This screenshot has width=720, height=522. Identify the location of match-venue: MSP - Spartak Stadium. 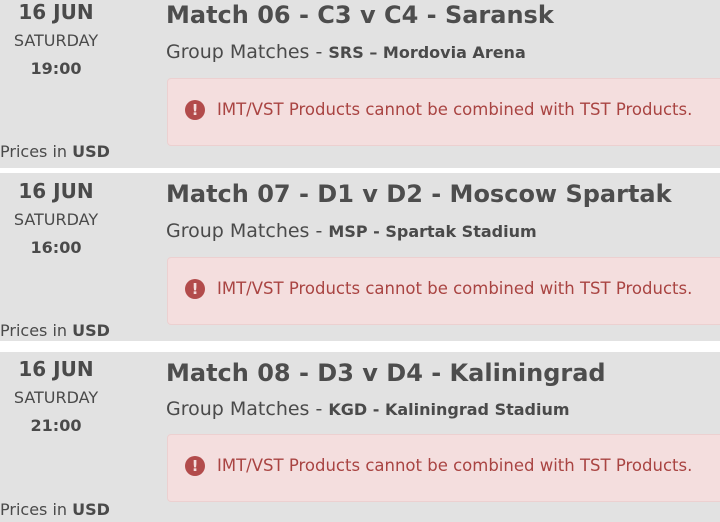
(432, 231).